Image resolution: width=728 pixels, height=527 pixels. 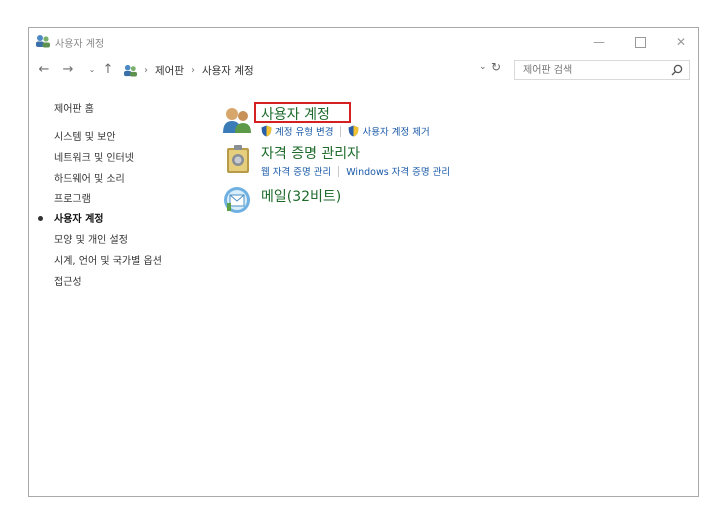 I want to click on navigation-bar: ← → ⌄ ↑ › 제어판 › 사용자 계정 ⌄ ↻, so click(x=363, y=70).